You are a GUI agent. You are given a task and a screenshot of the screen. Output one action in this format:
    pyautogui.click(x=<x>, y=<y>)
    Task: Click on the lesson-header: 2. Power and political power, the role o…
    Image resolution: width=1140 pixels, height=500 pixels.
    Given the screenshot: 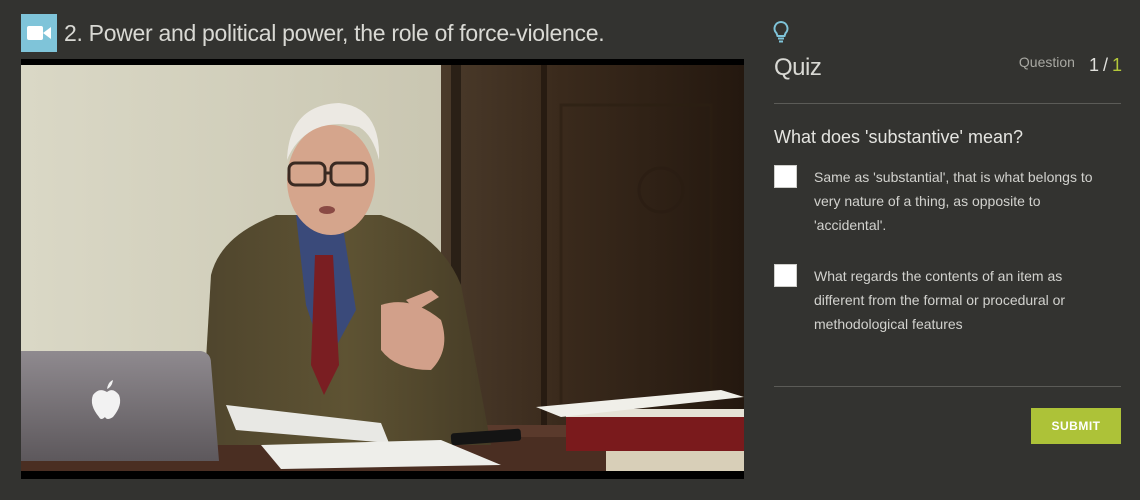 What is the action you would take?
    pyautogui.click(x=313, y=33)
    